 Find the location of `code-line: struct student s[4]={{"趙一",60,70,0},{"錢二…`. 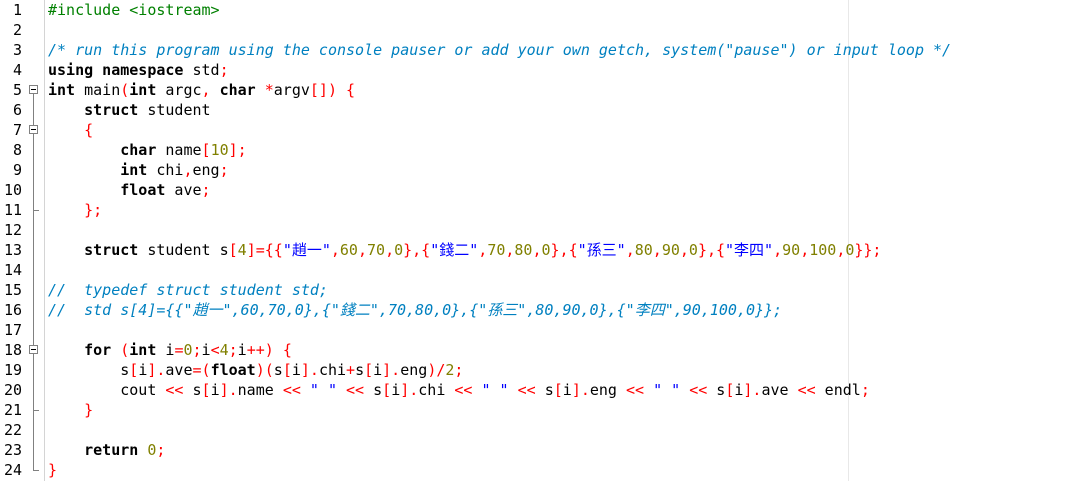

code-line: struct student s[4]={{"趙一",60,70,0},{"錢二… is located at coordinates (464, 250).